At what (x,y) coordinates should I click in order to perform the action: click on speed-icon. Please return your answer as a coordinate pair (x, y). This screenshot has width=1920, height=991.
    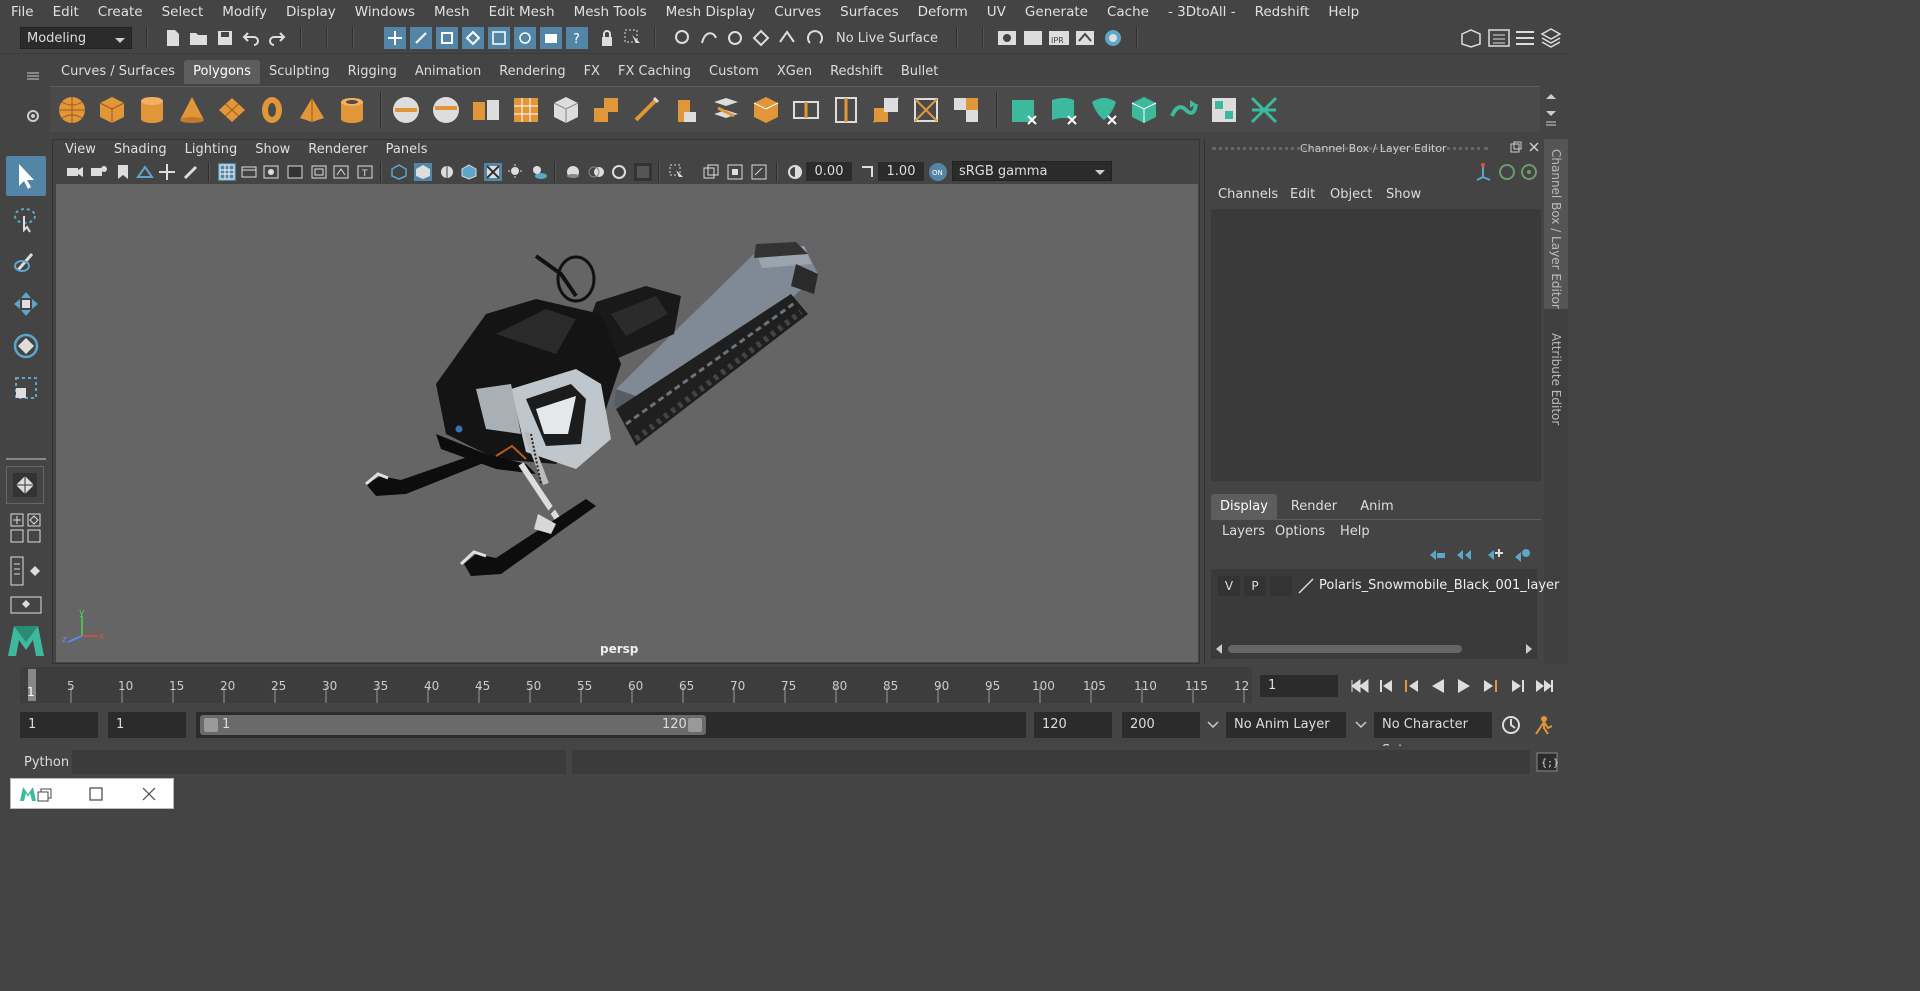
    Looking at the image, I should click on (1507, 172).